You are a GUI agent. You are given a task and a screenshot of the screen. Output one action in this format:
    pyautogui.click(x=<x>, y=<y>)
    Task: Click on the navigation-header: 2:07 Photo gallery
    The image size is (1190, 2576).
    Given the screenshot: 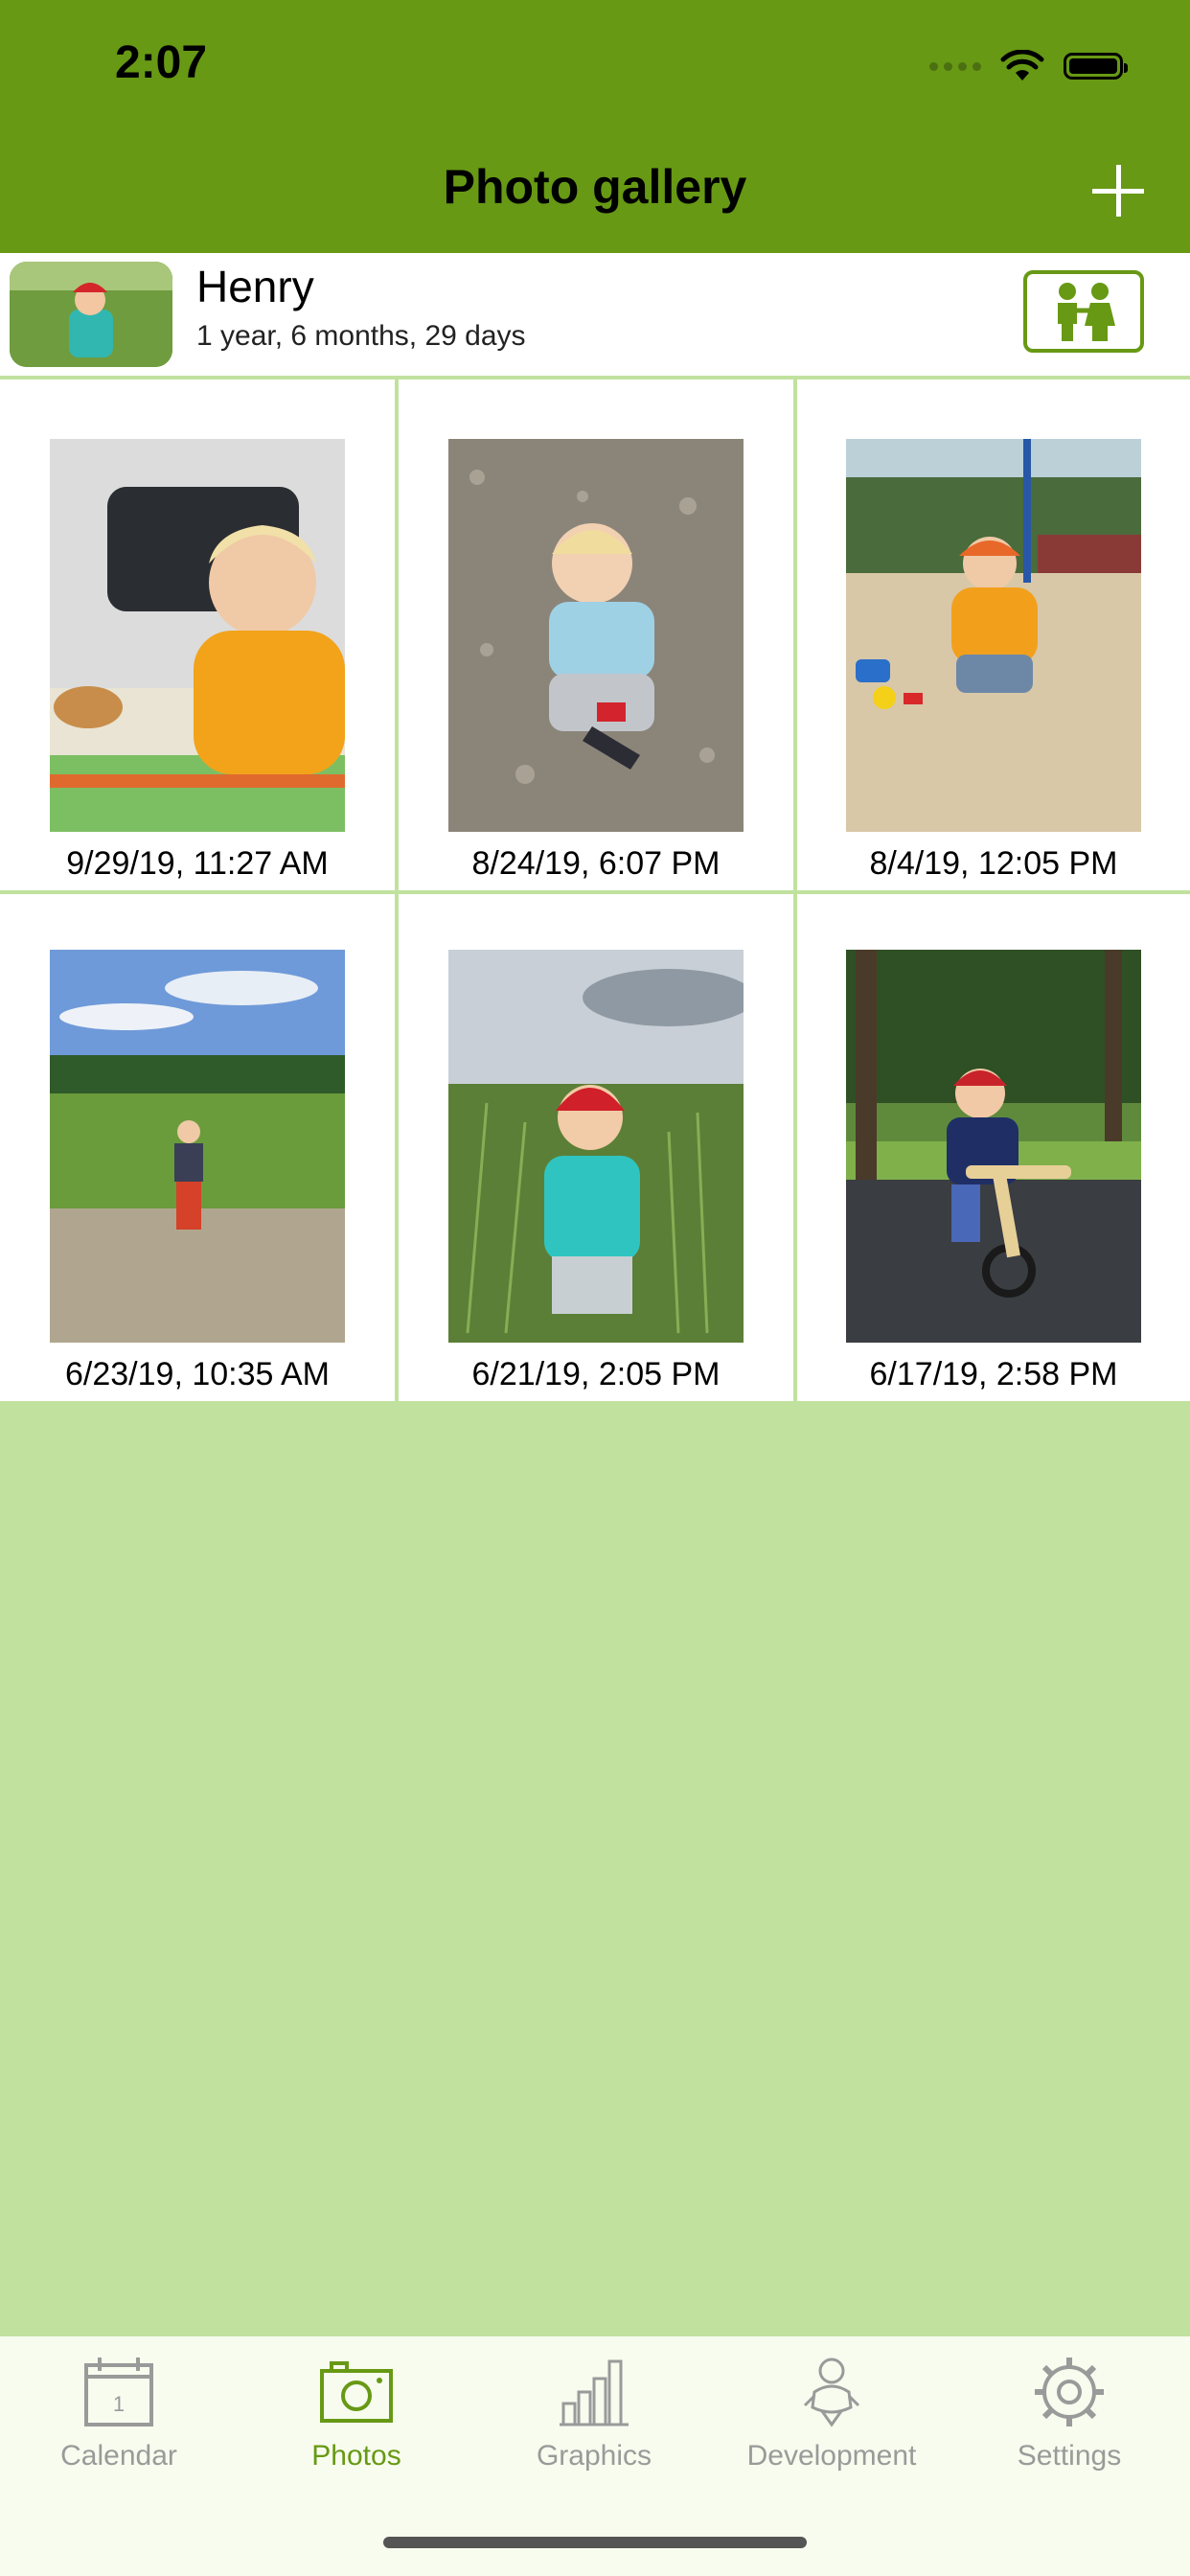 What is the action you would take?
    pyautogui.click(x=595, y=126)
    